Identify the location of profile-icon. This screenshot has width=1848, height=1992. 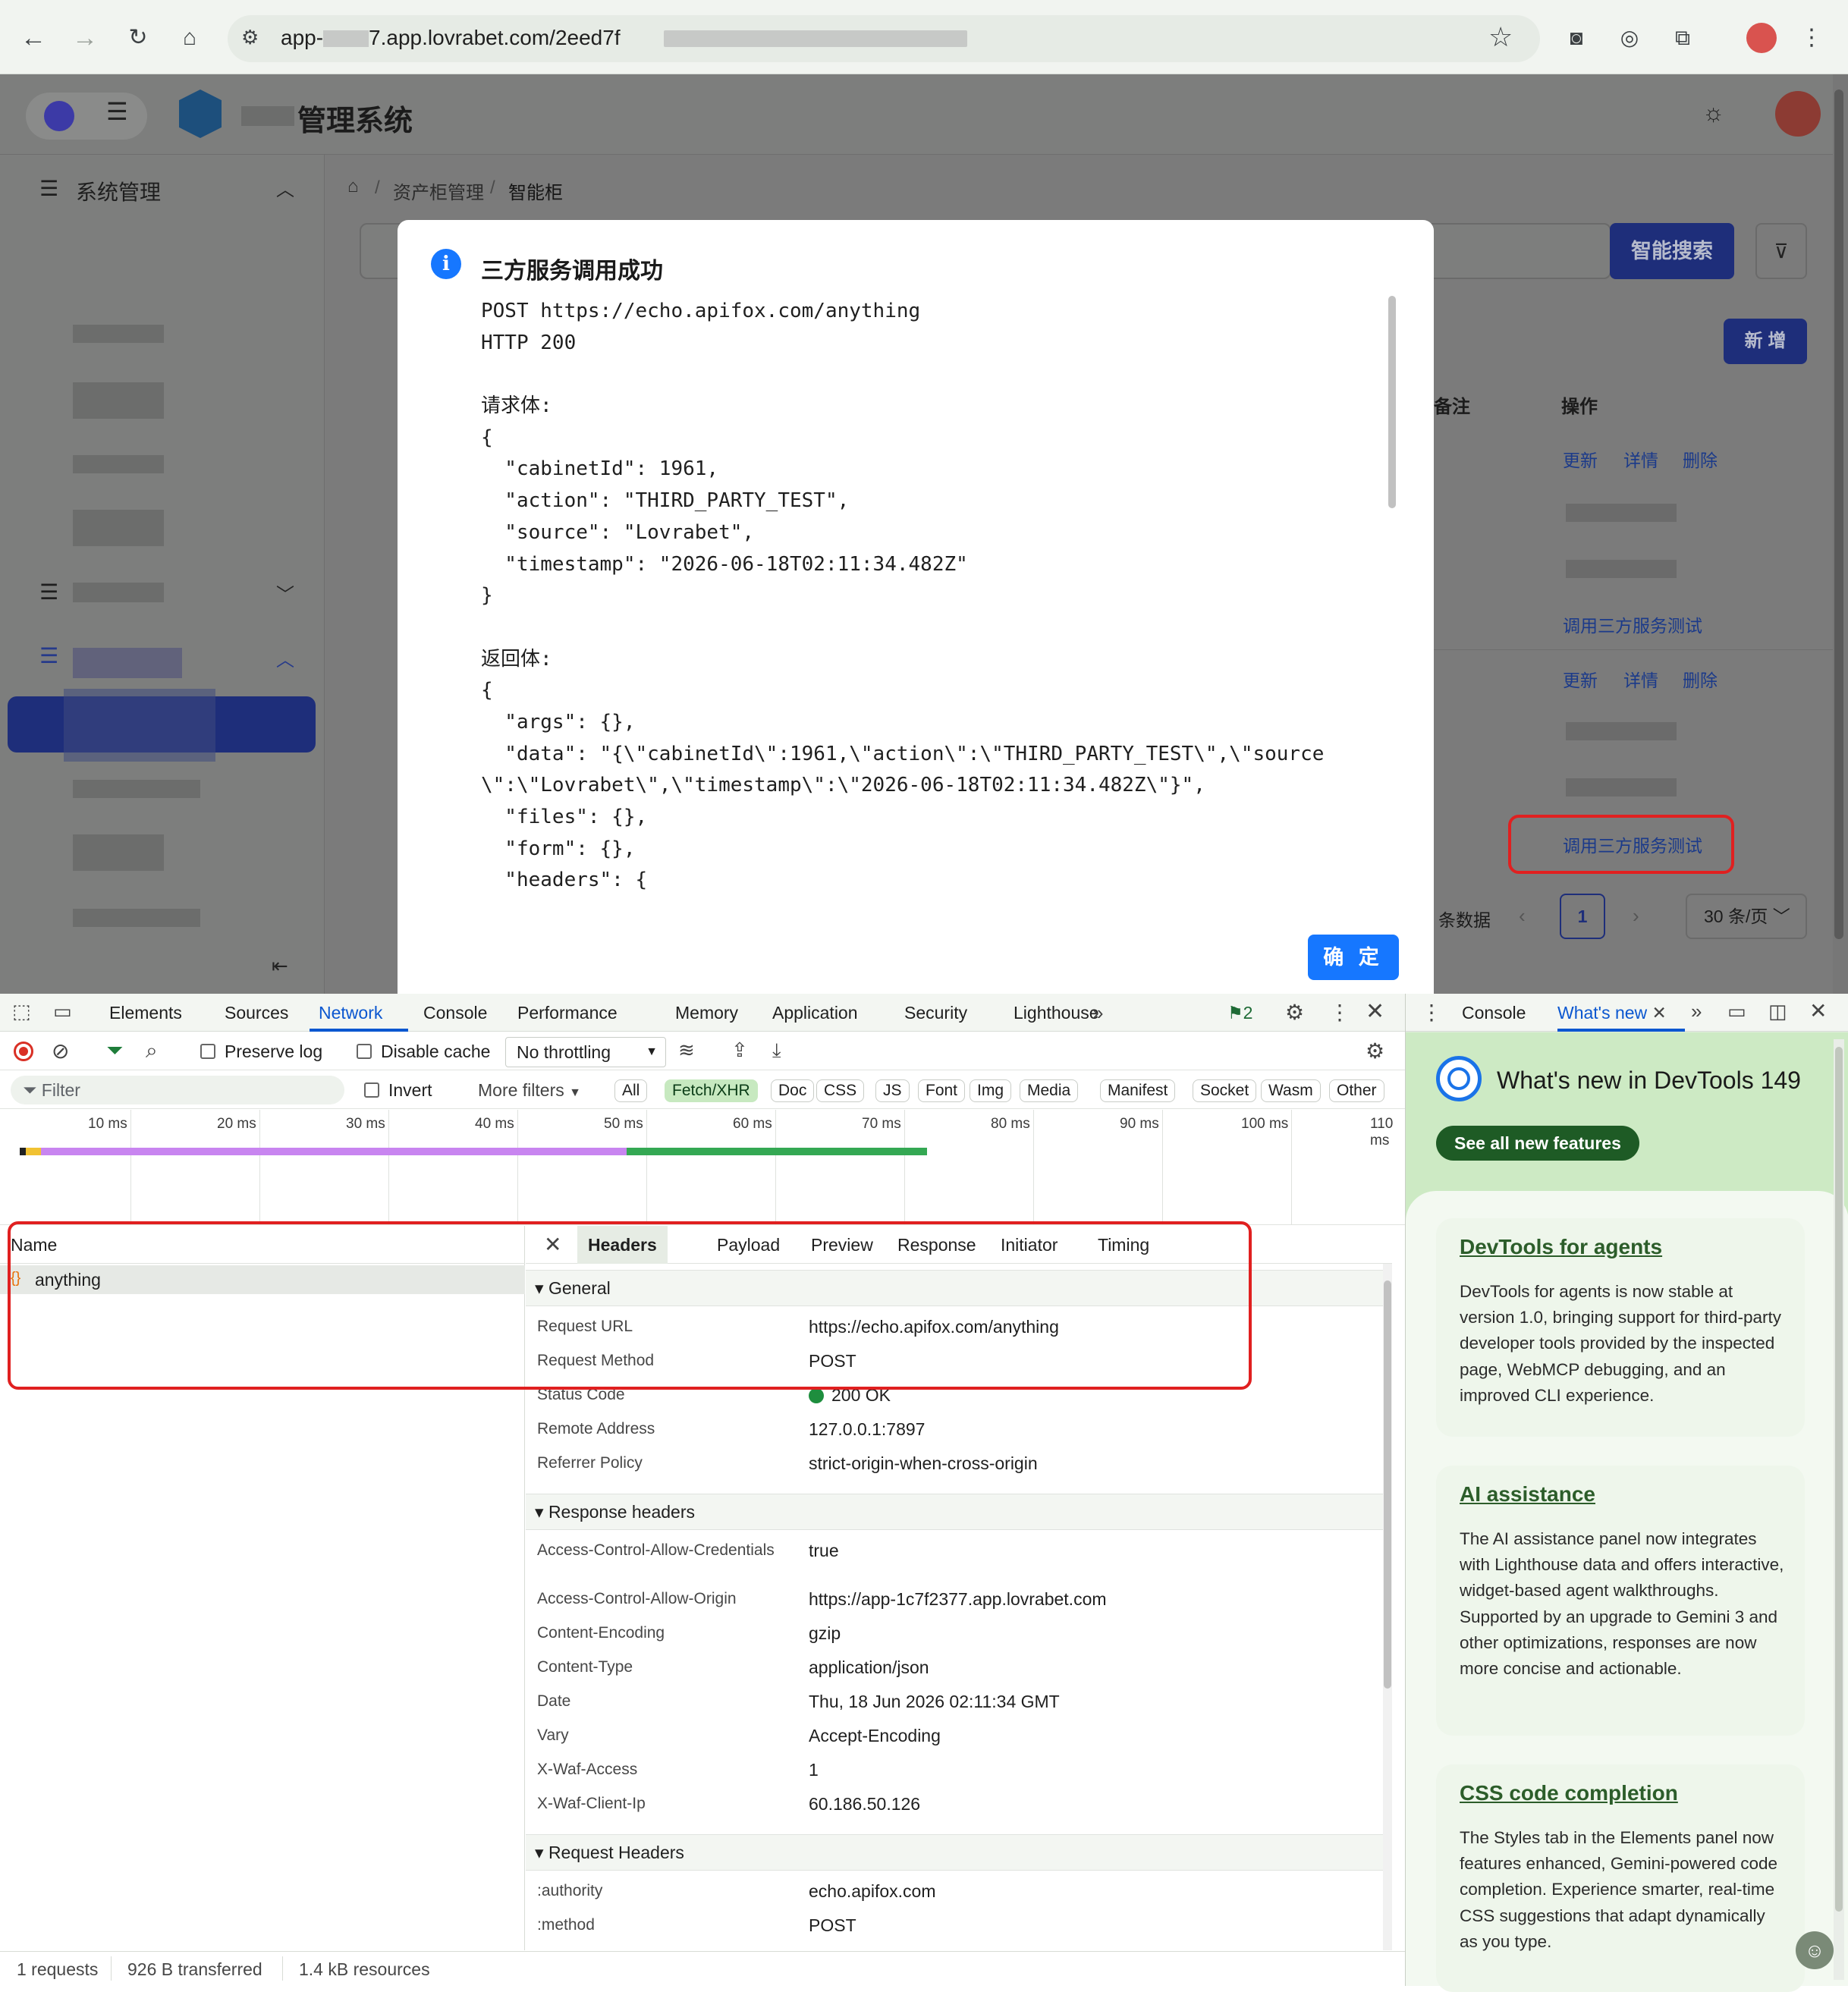
(1761, 38).